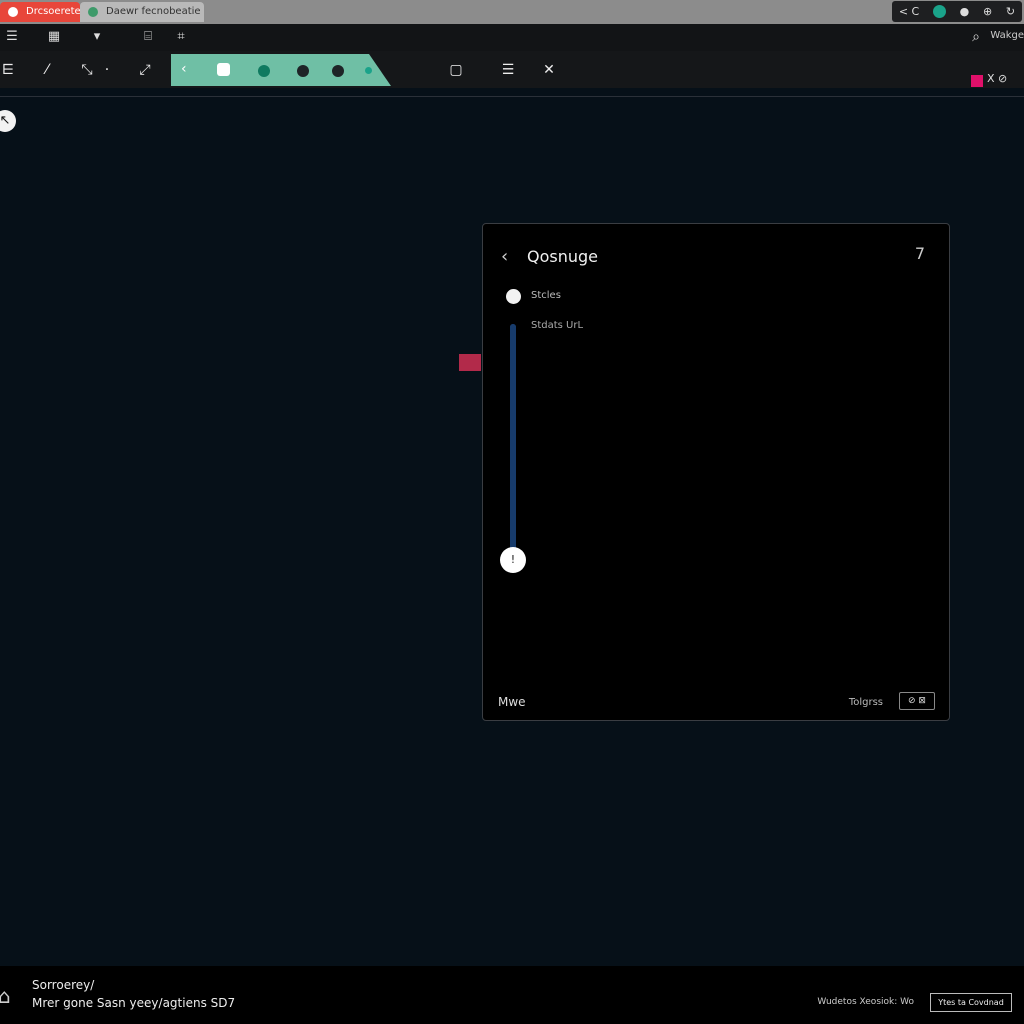 The image size is (1024, 1024). What do you see at coordinates (148, 37) in the screenshot?
I see `image-icon: ⌸` at bounding box center [148, 37].